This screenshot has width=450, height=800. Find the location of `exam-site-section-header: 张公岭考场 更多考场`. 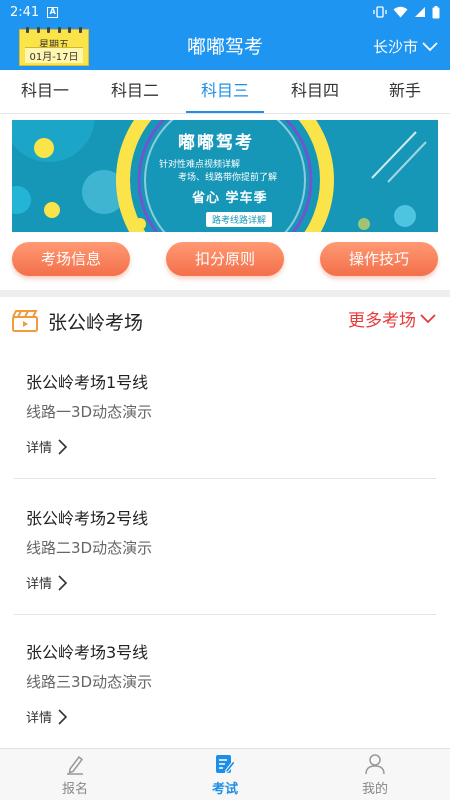

exam-site-section-header: 张公岭考场 更多考场 is located at coordinates (225, 320).